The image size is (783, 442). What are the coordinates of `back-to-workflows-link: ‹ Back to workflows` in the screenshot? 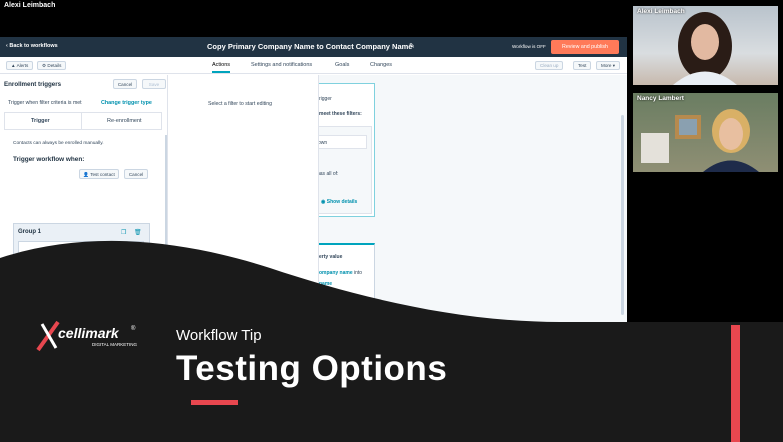 It's located at (32, 46).